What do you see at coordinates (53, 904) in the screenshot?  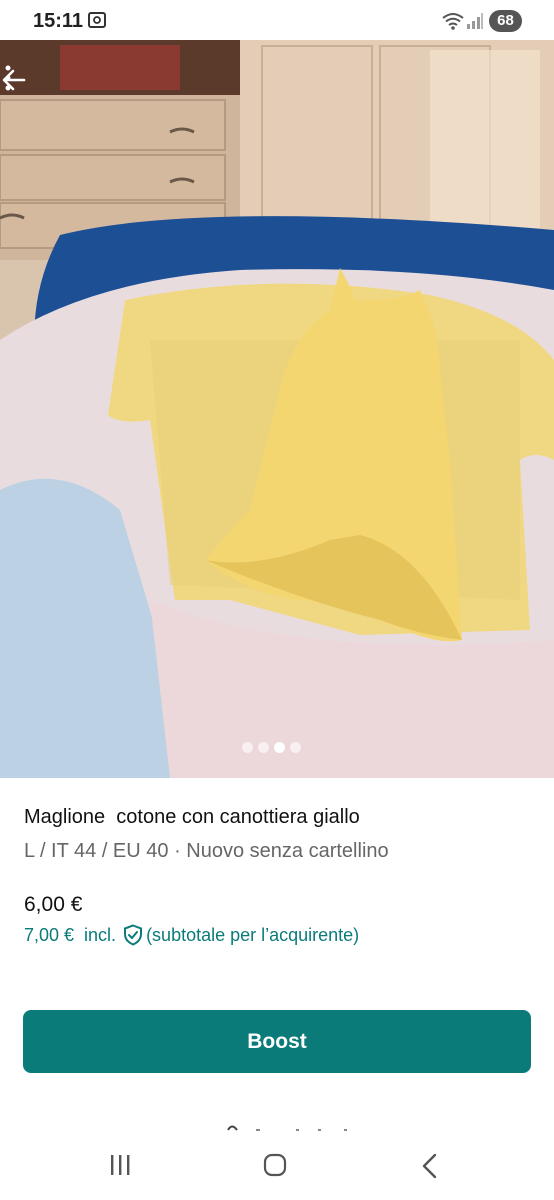 I see `item-price: 6,00 €` at bounding box center [53, 904].